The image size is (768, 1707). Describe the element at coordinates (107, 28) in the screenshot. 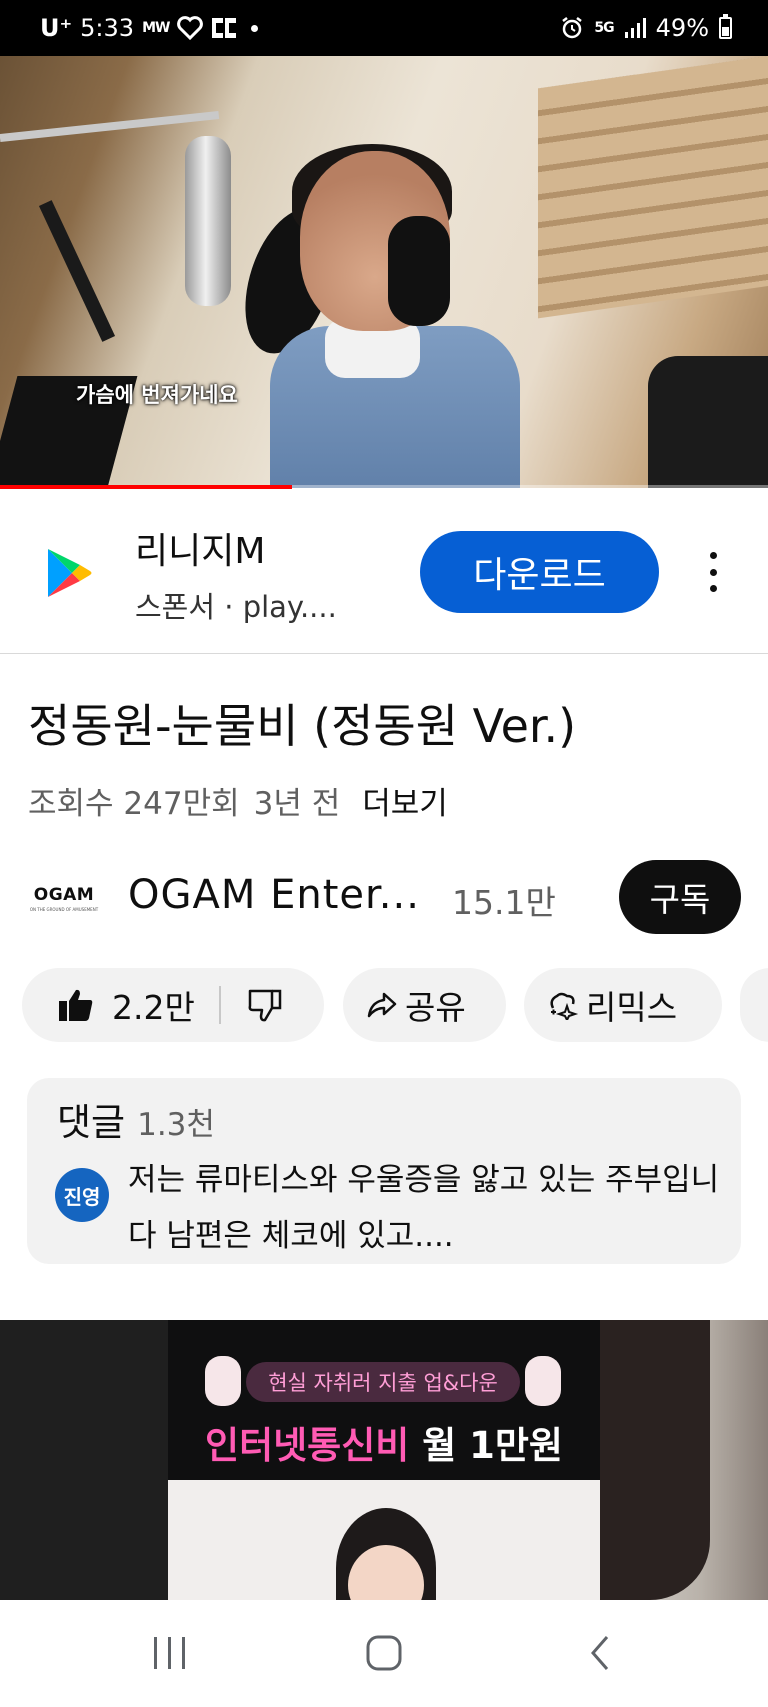

I see `clock: 5:33` at that location.